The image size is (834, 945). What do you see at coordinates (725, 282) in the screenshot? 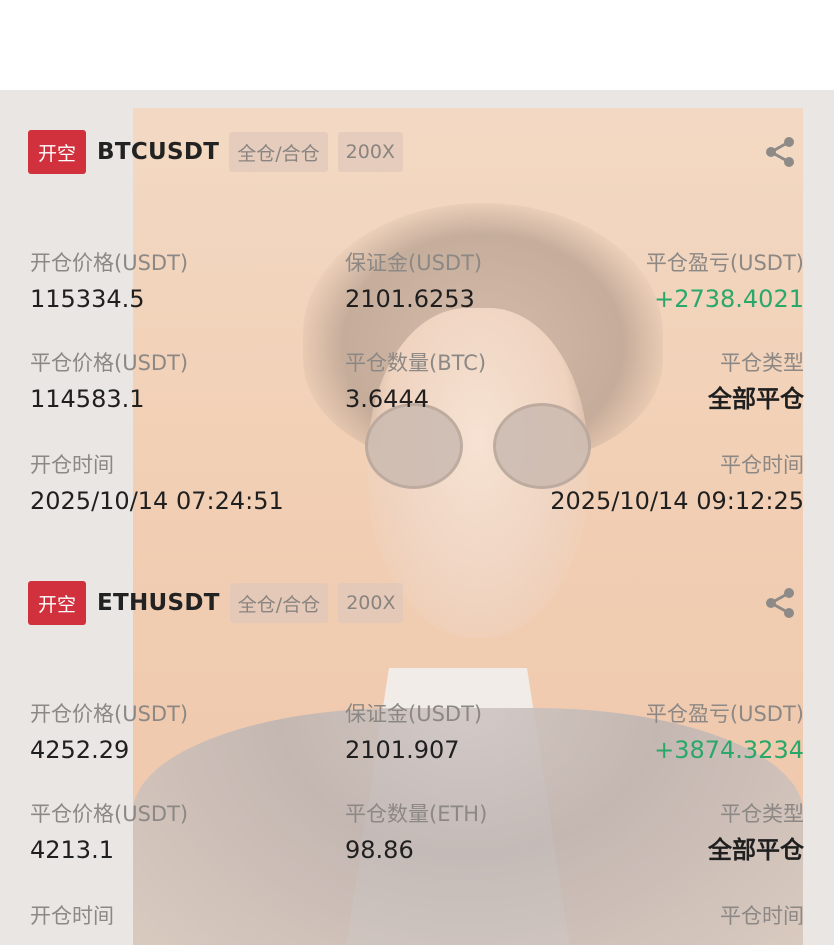
I see `pnl-field: 平仓盈亏(USDT) +2738.4021` at bounding box center [725, 282].